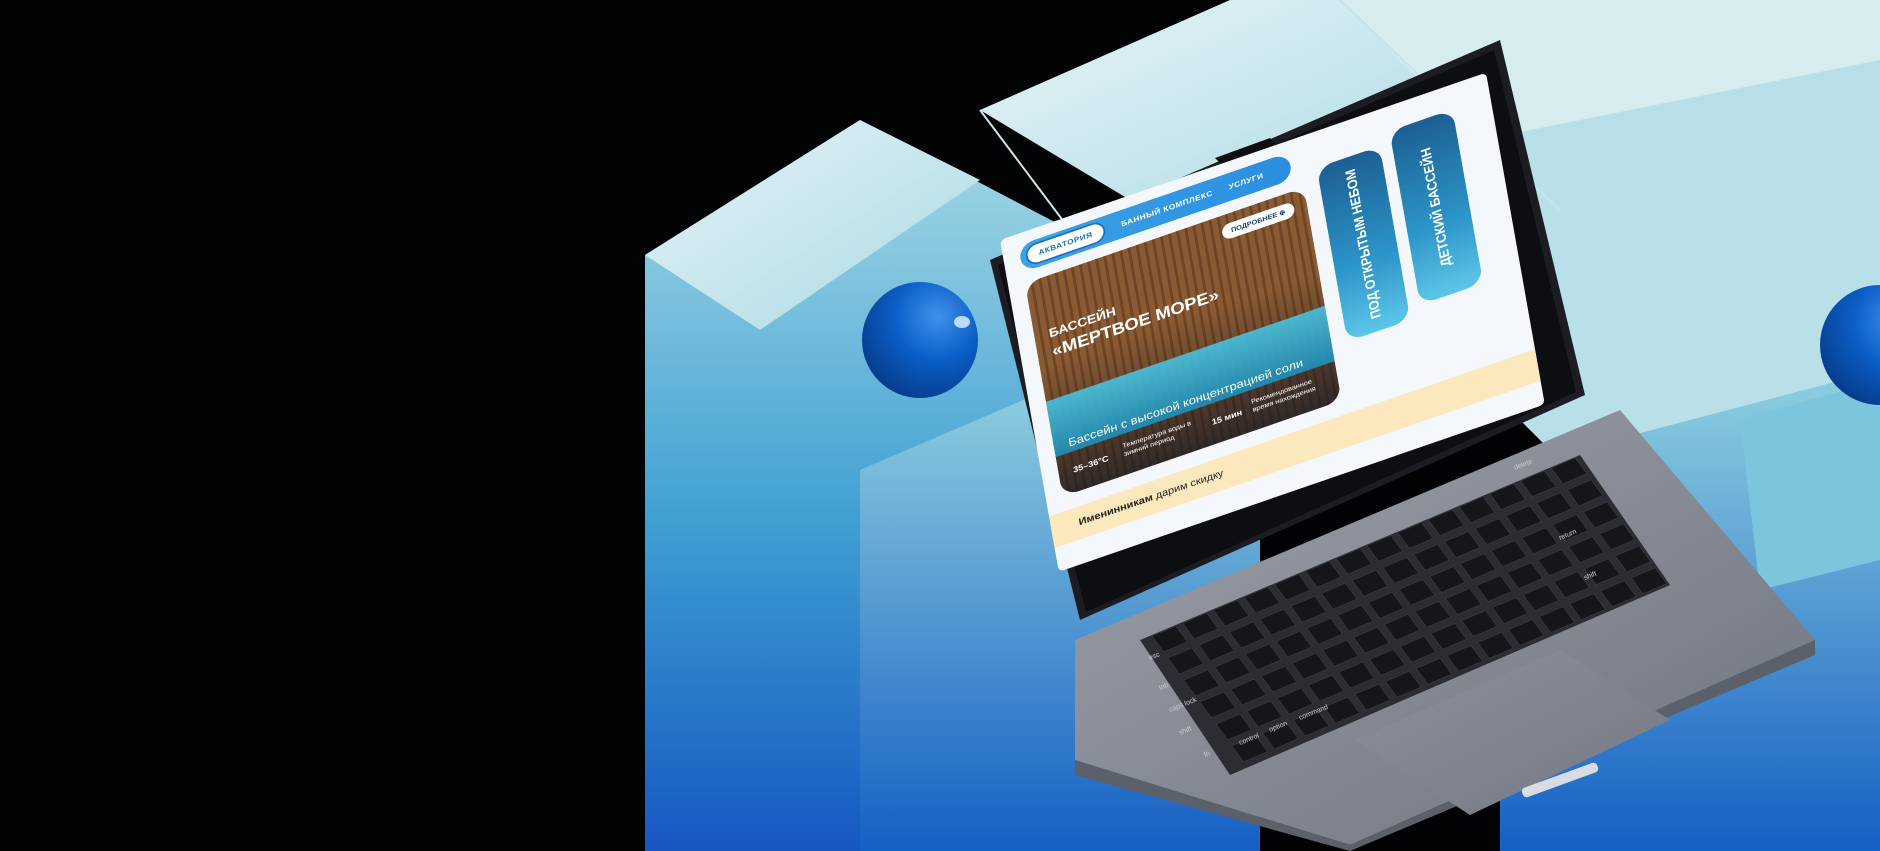  What do you see at coordinates (1227, 418) in the screenshot?
I see `stat-time-value: 15 мин` at bounding box center [1227, 418].